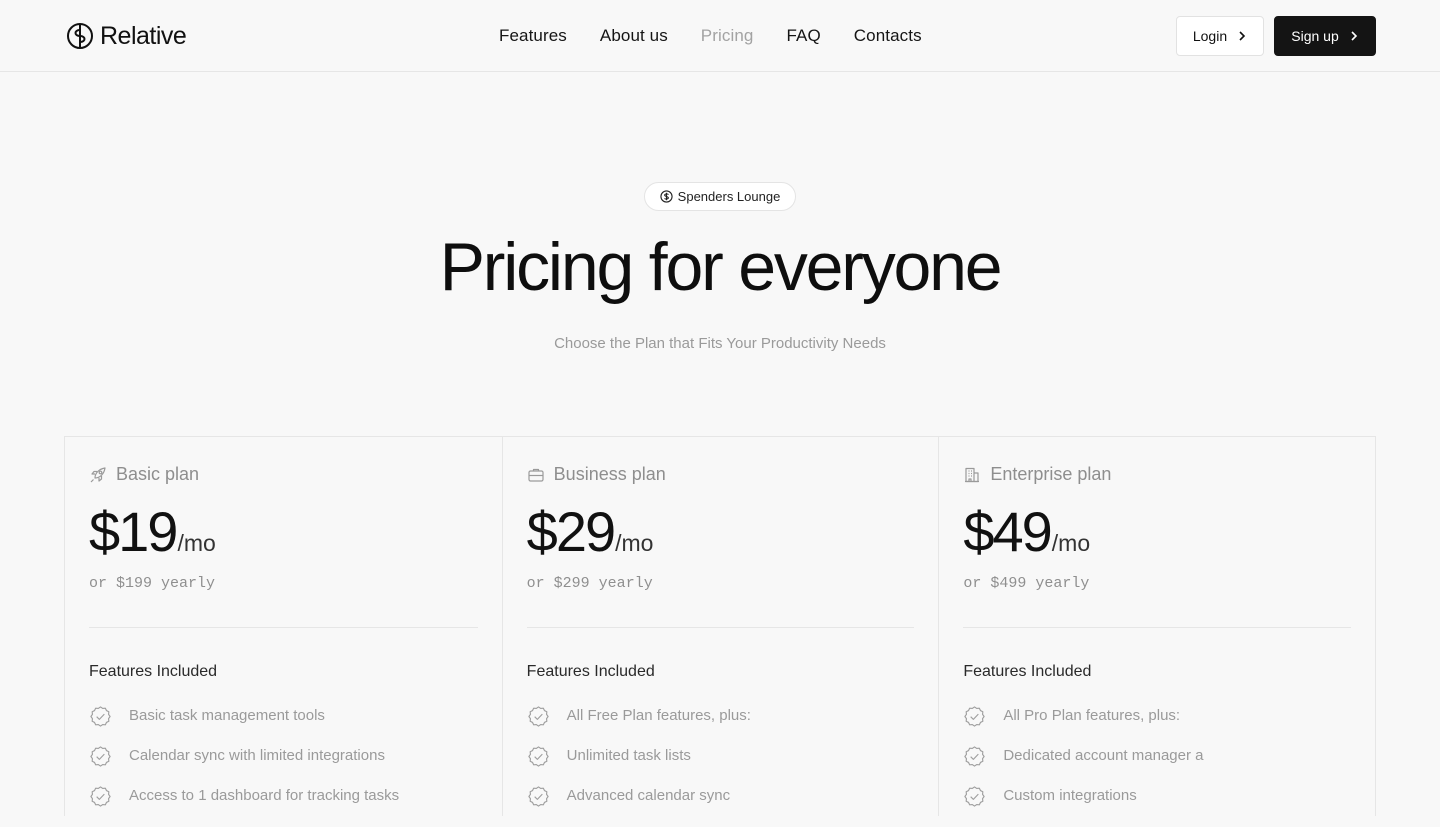 The width and height of the screenshot is (1440, 827). What do you see at coordinates (648, 795) in the screenshot?
I see `feature-text: Advanced calendar sync` at bounding box center [648, 795].